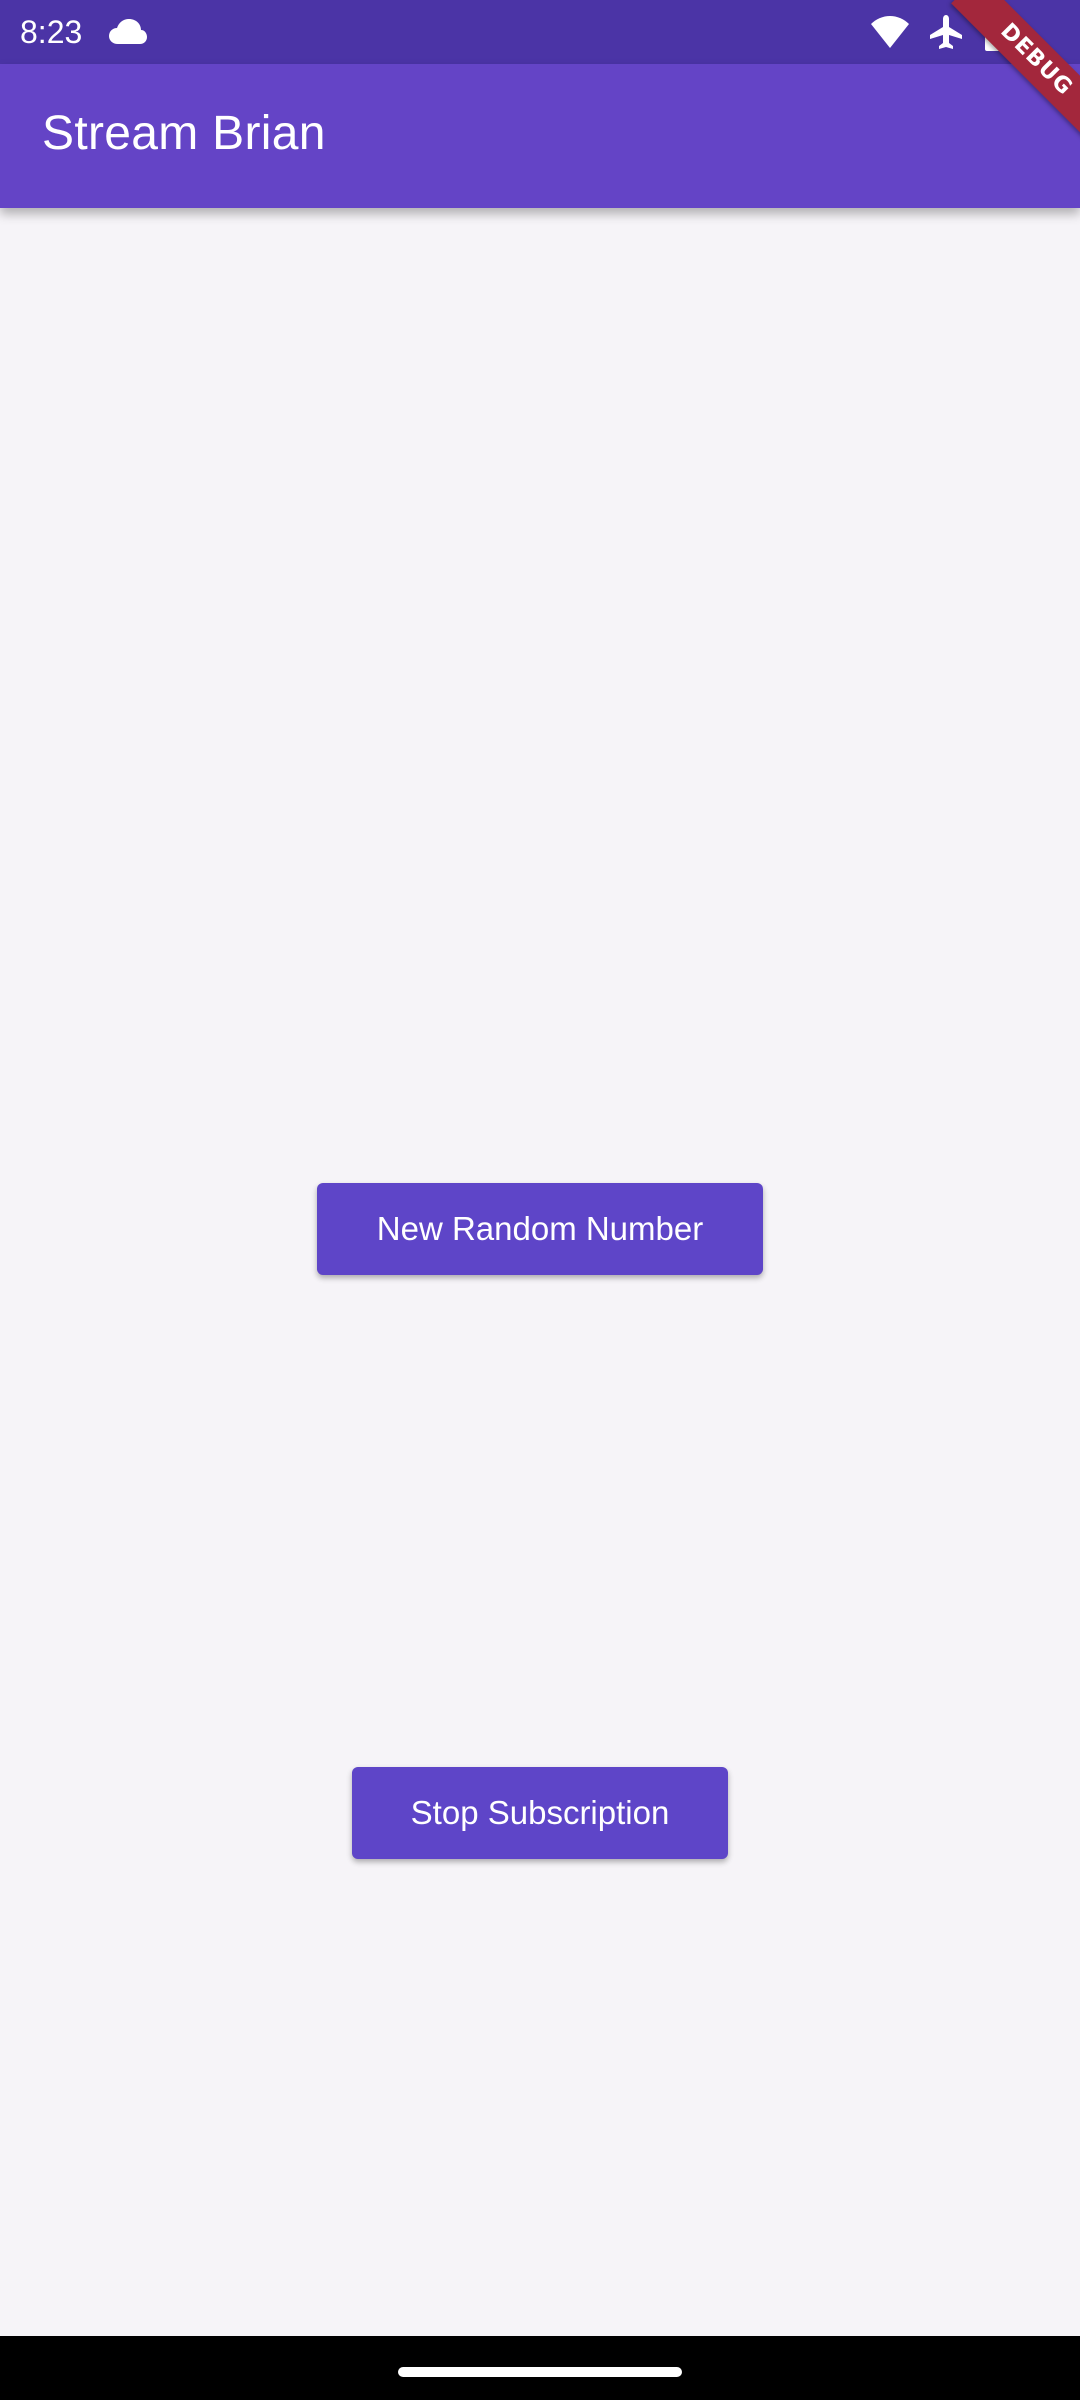 The image size is (1080, 2400). Describe the element at coordinates (946, 32) in the screenshot. I see `airplane-mode-icon` at that location.